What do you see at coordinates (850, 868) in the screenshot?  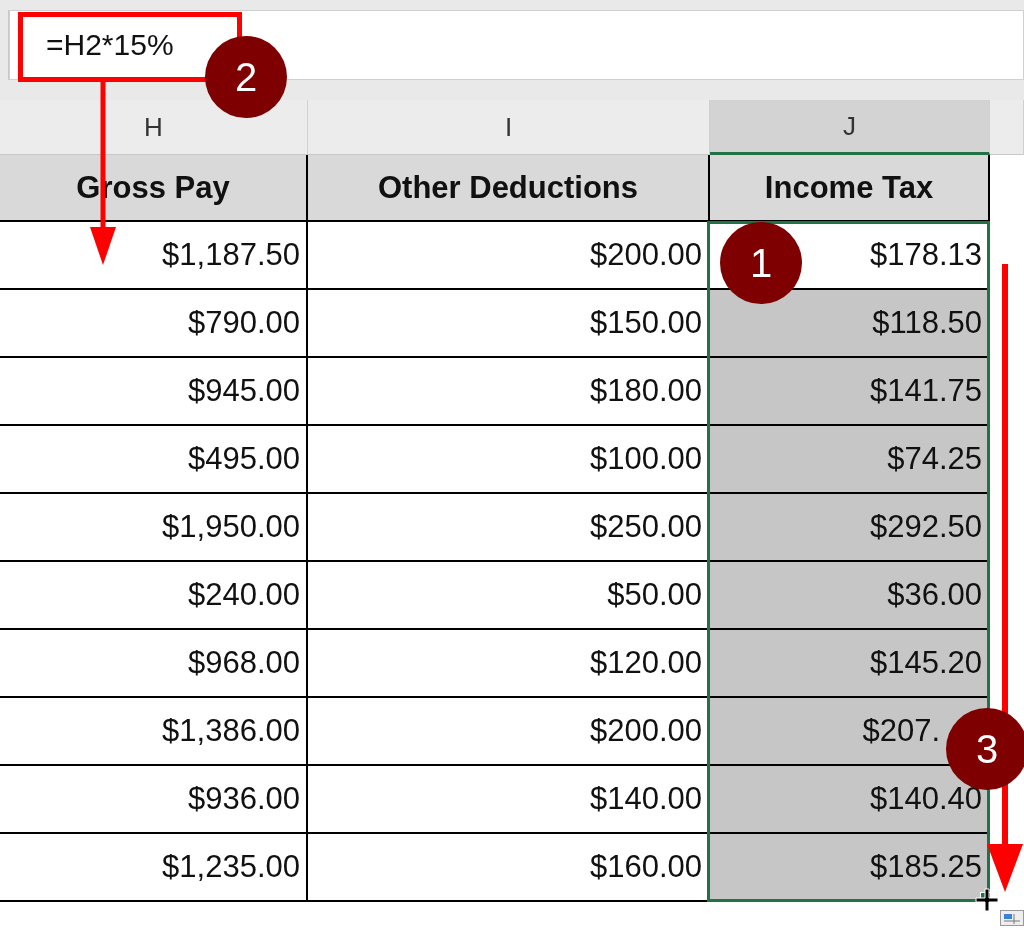 I see `table-cell: $185.25` at bounding box center [850, 868].